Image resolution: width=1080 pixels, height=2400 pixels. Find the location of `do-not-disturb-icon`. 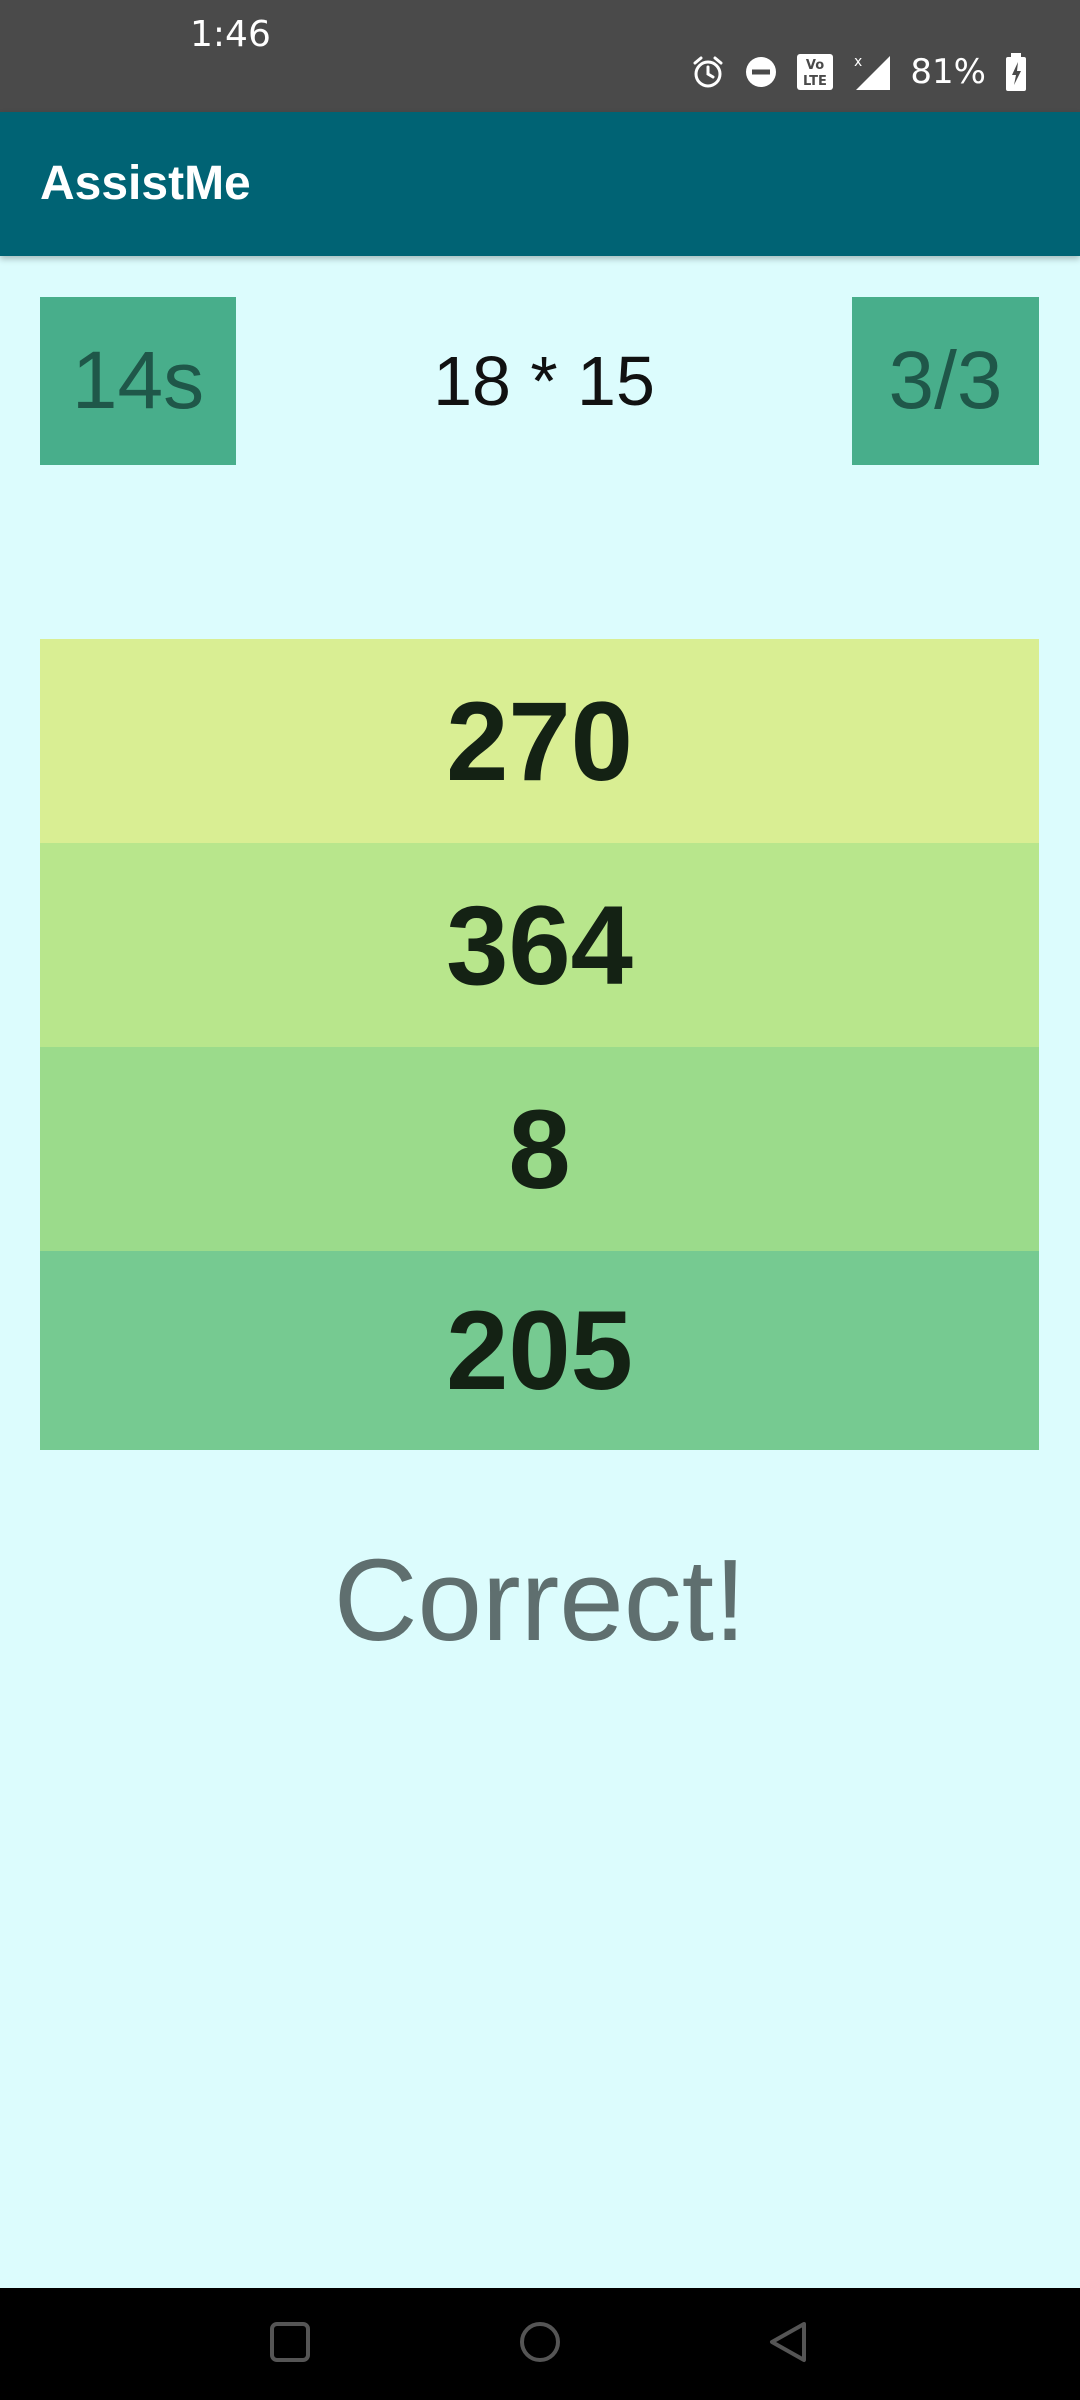

do-not-disturb-icon is located at coordinates (761, 72).